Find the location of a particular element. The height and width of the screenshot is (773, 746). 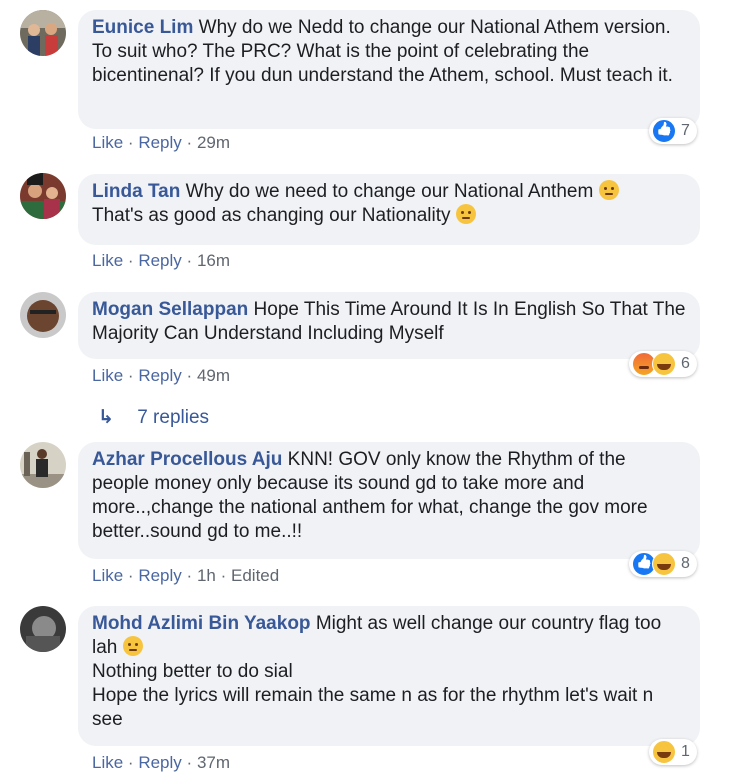

comment-time: 1h is located at coordinates (206, 575).